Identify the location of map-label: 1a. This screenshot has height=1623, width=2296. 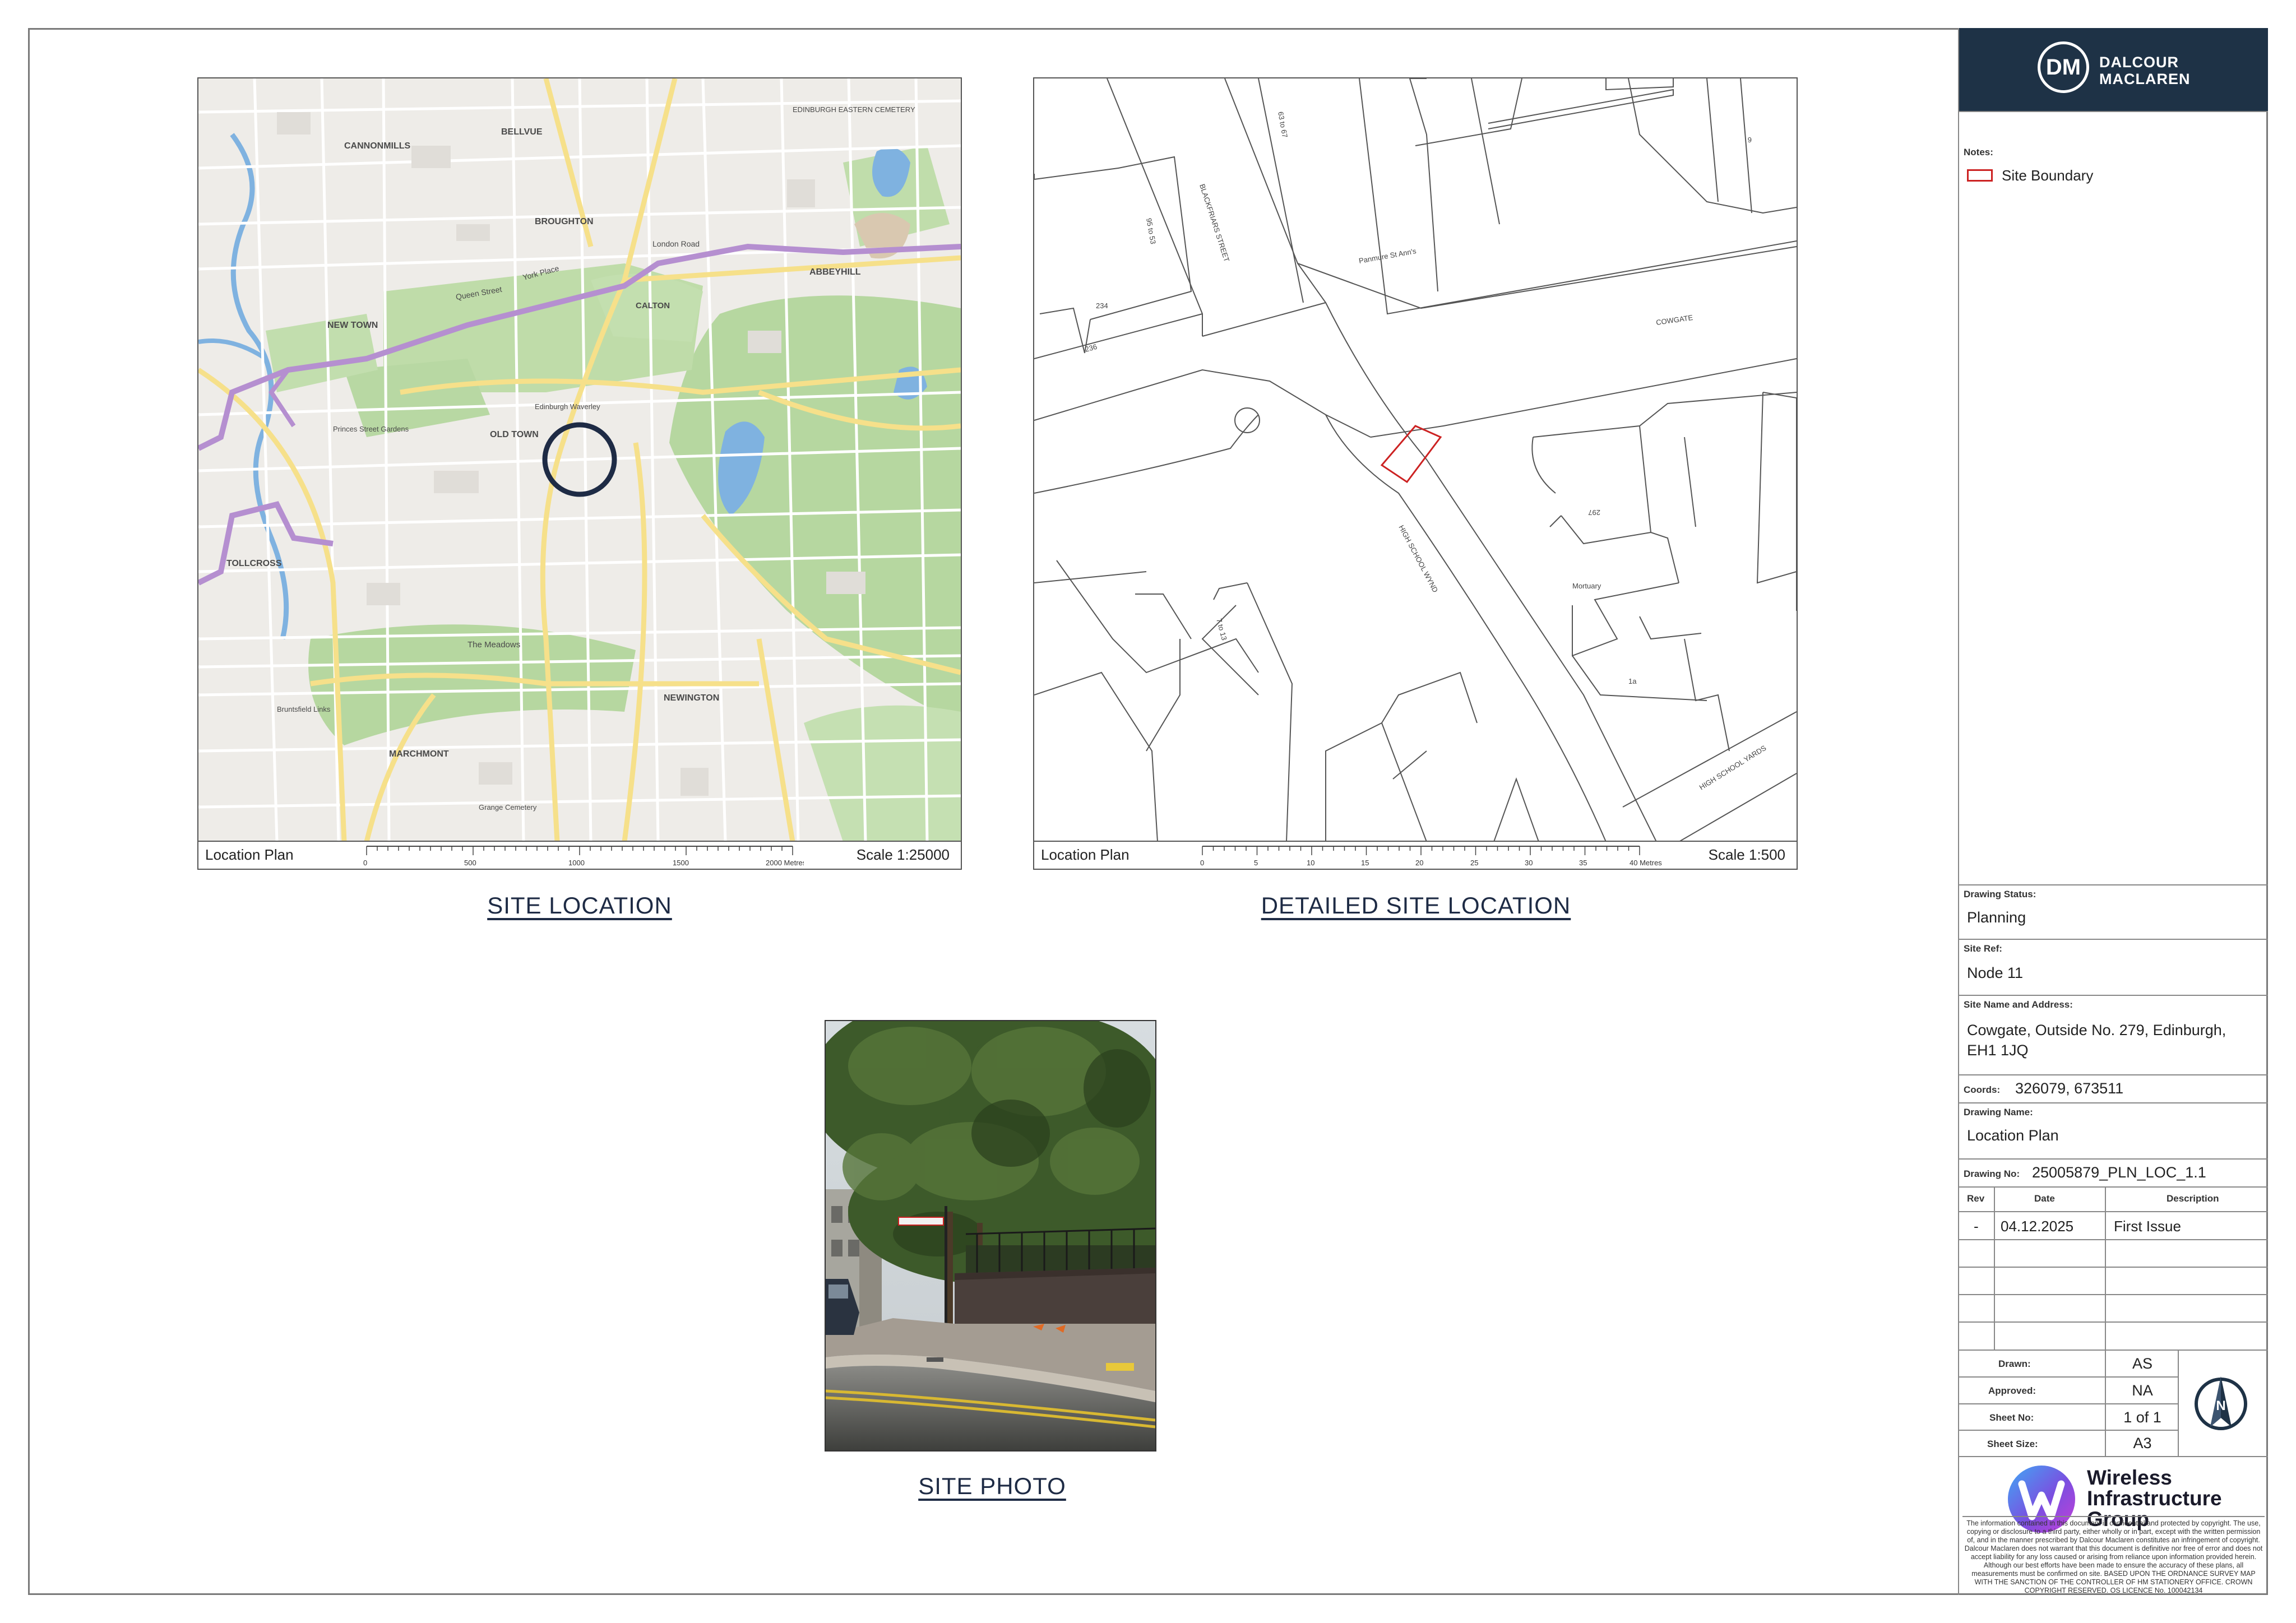
(1632, 681).